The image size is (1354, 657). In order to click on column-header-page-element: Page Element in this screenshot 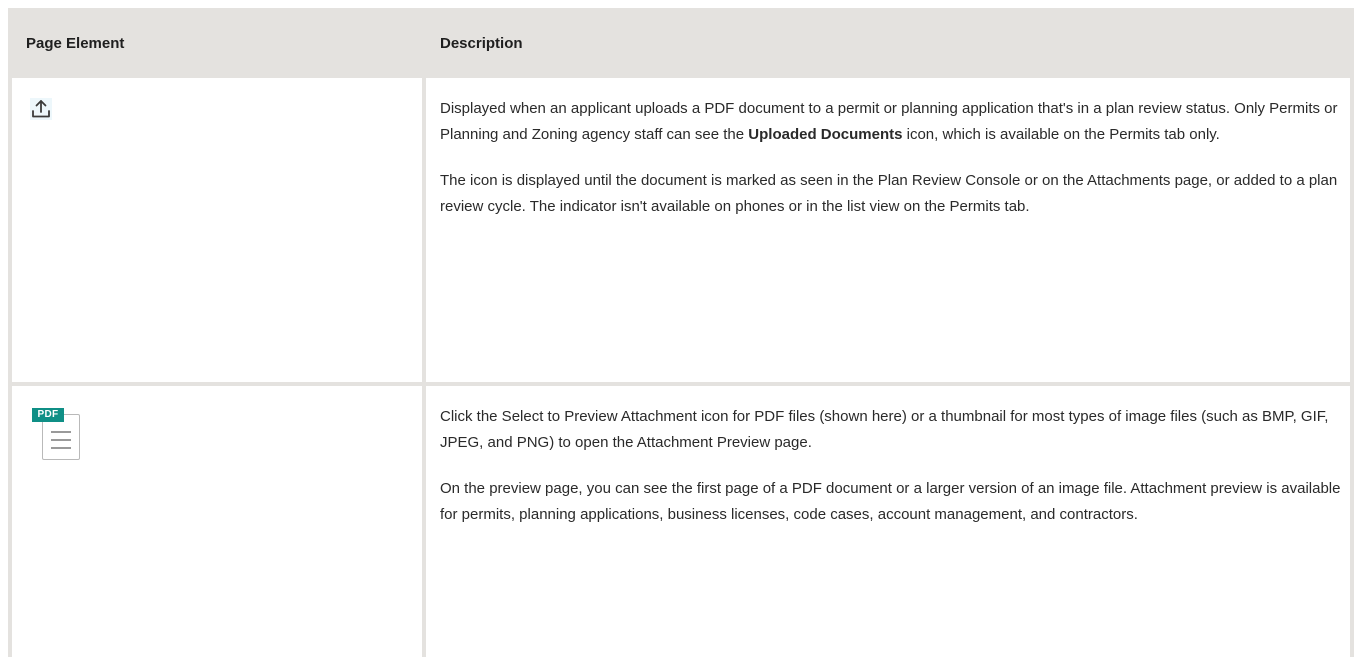, I will do `click(217, 43)`.